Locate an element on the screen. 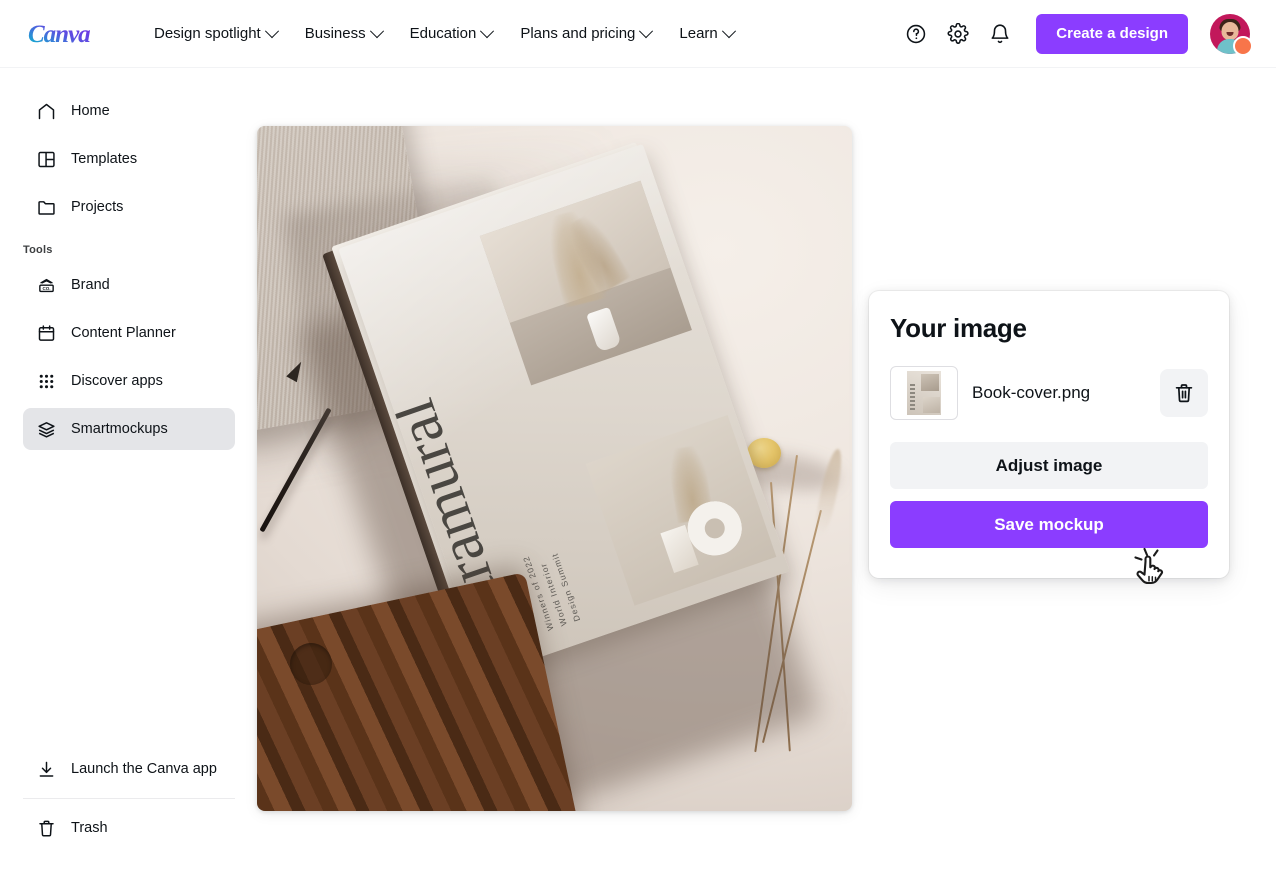  sidebar-item-smartmockups: Smartmockups is located at coordinates (129, 429).